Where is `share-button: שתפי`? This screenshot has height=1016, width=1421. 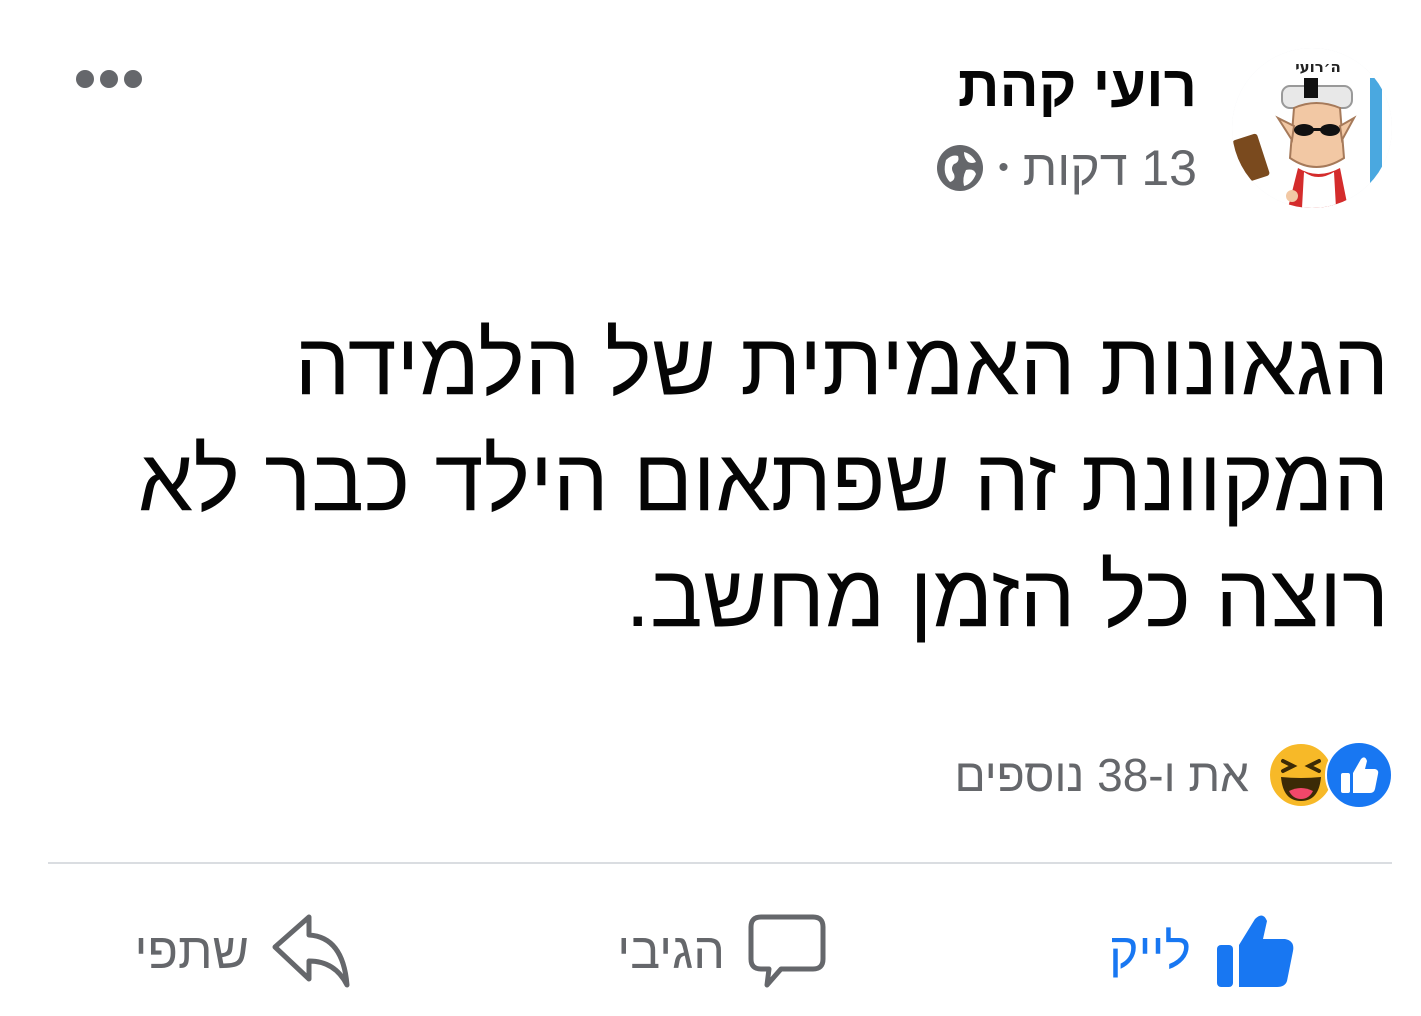
share-button: שתפי is located at coordinates (242, 951).